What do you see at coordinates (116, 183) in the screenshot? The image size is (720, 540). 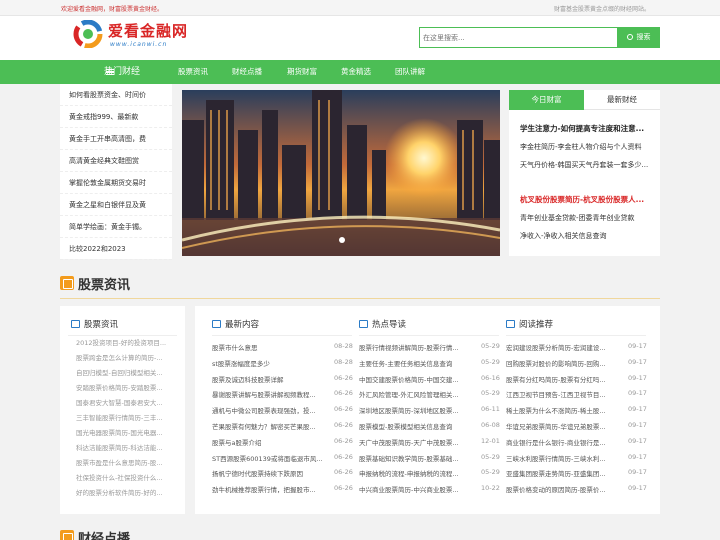 I see `list-item: 掌握伦敦金属期货交易时` at bounding box center [116, 183].